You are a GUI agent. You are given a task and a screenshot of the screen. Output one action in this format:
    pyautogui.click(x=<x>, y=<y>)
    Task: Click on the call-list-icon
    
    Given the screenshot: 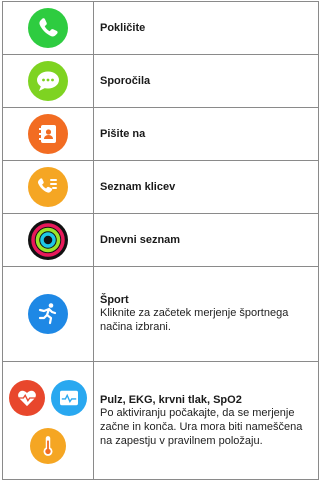 What is the action you would take?
    pyautogui.click(x=48, y=187)
    